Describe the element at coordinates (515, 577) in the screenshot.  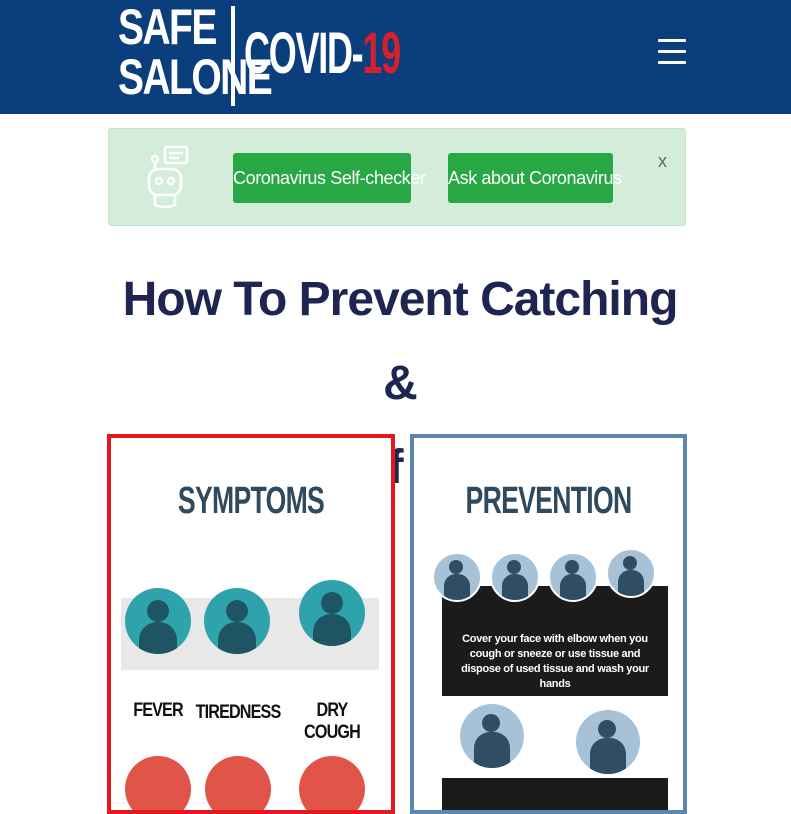
I see `tissue-icon` at that location.